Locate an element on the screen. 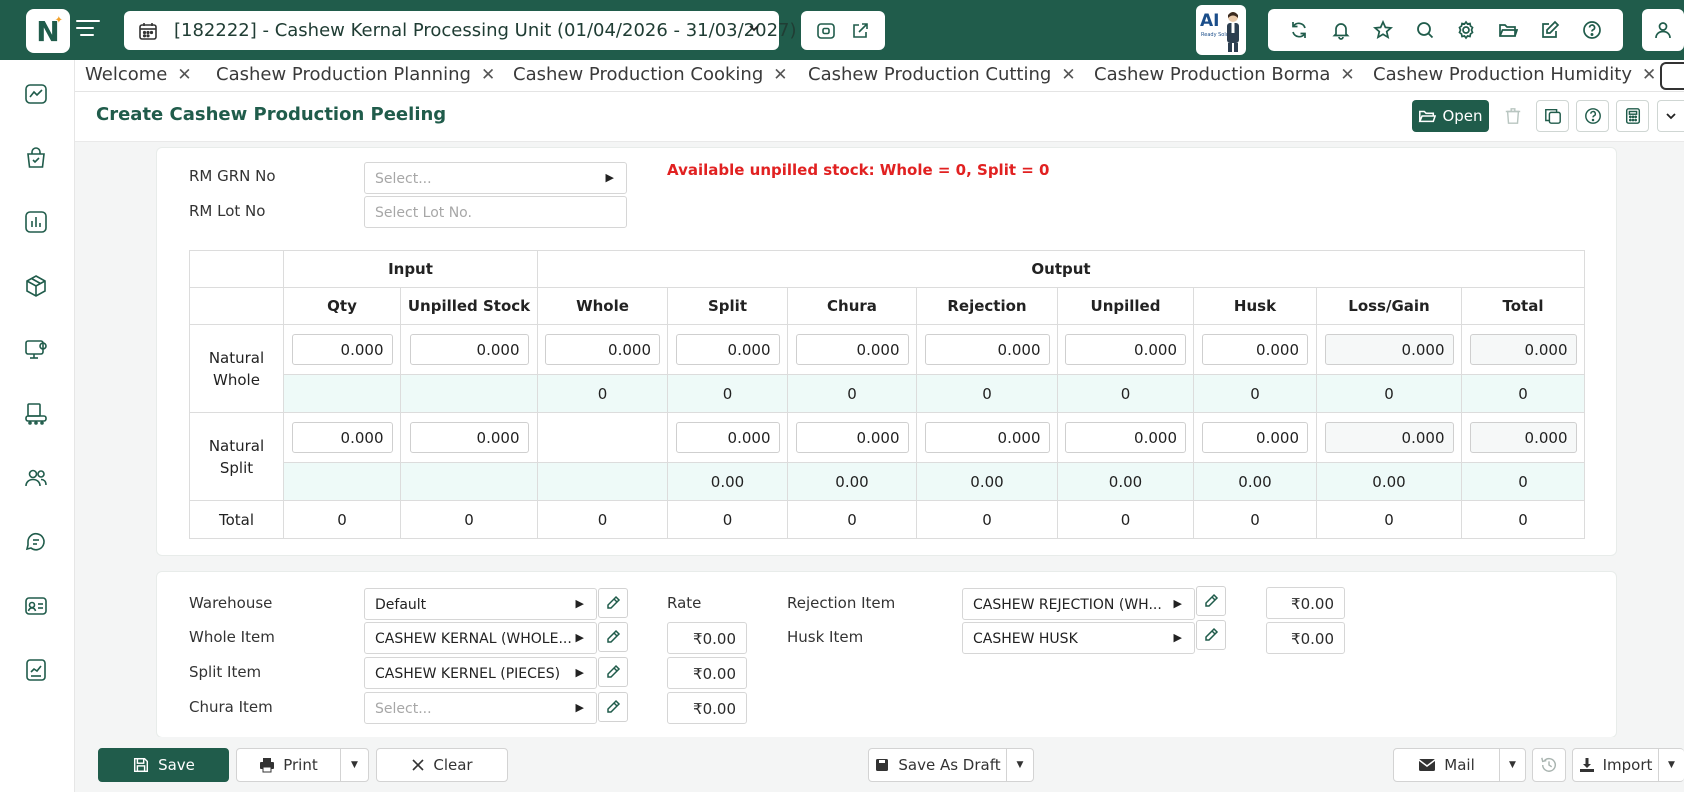 The height and width of the screenshot is (792, 1684). user-profile-button is located at coordinates (1663, 30).